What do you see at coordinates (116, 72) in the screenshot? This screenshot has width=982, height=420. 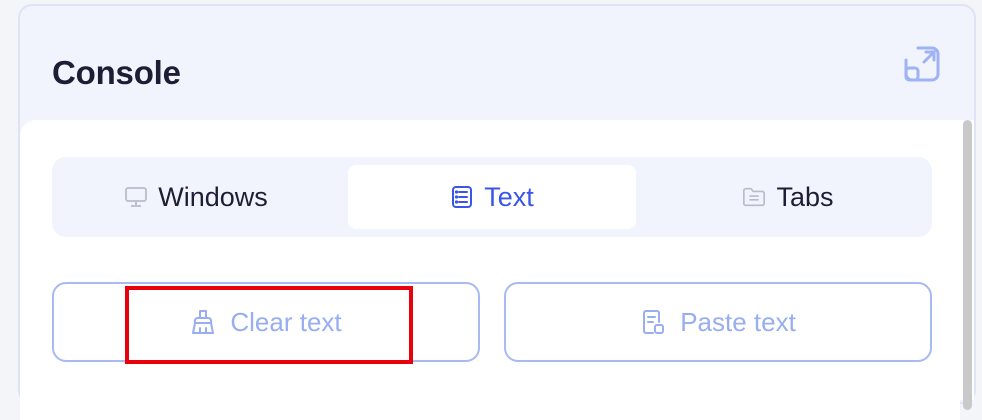 I see `panel-title: Console` at bounding box center [116, 72].